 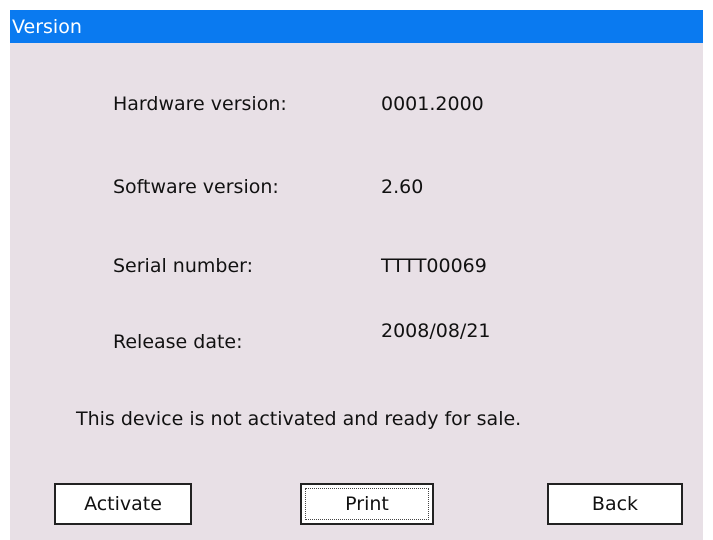 I want to click on release-date-label: Release date:, so click(x=178, y=342).